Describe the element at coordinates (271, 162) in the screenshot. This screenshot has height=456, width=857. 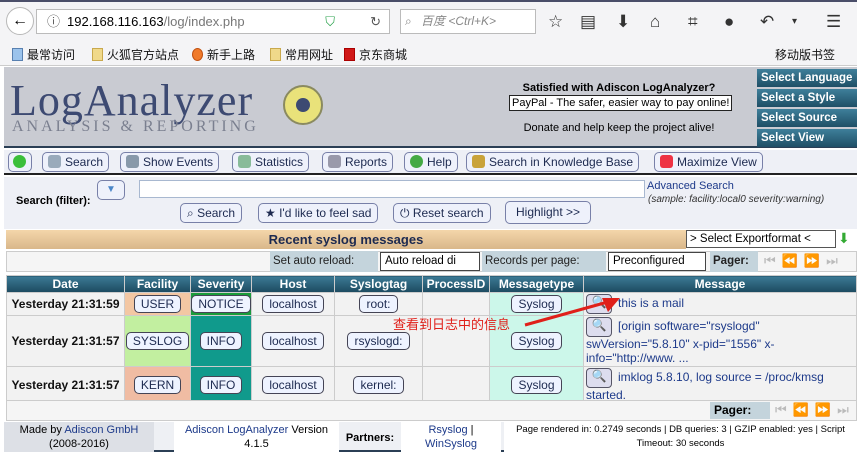
I see `nav-statistics: Statistics` at that location.